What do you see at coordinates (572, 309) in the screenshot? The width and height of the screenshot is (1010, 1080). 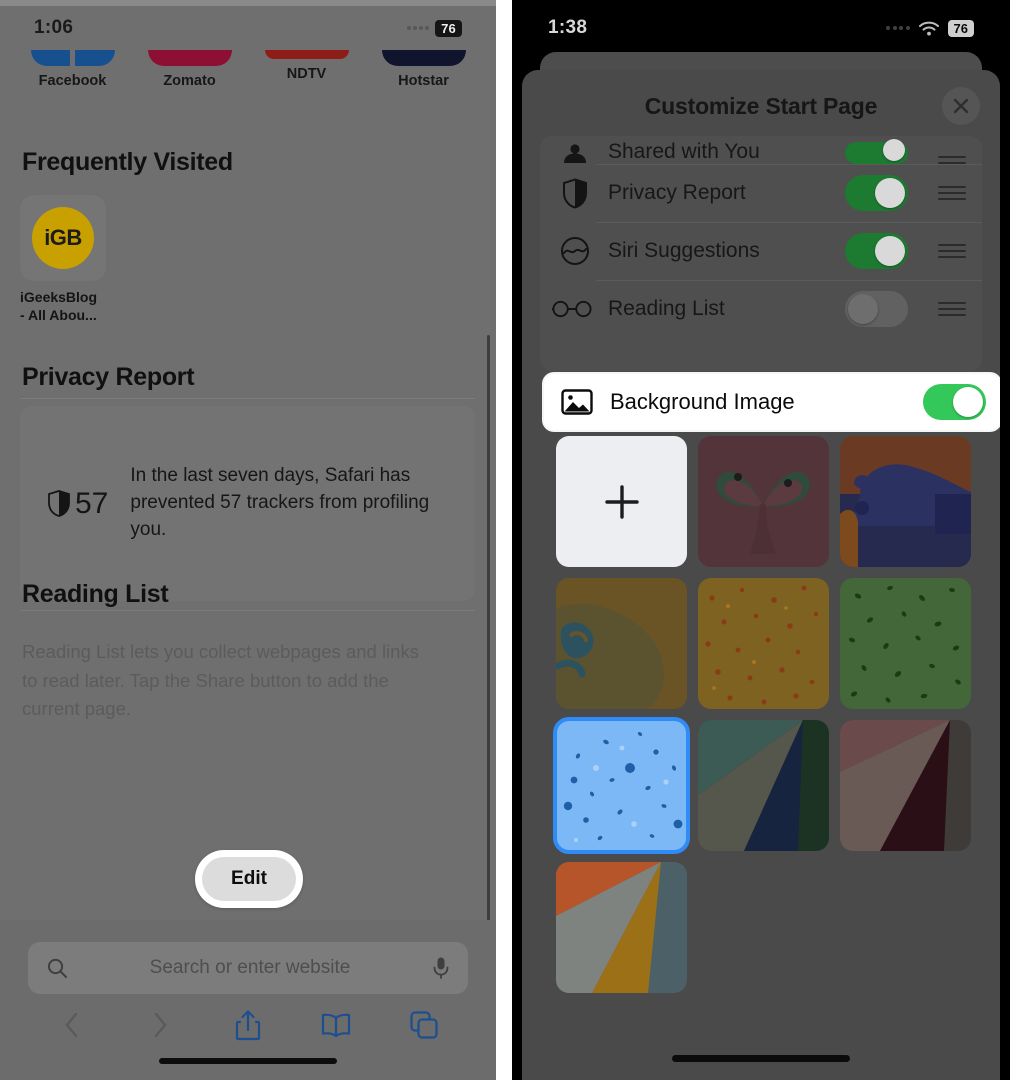 I see `glasses-icon` at bounding box center [572, 309].